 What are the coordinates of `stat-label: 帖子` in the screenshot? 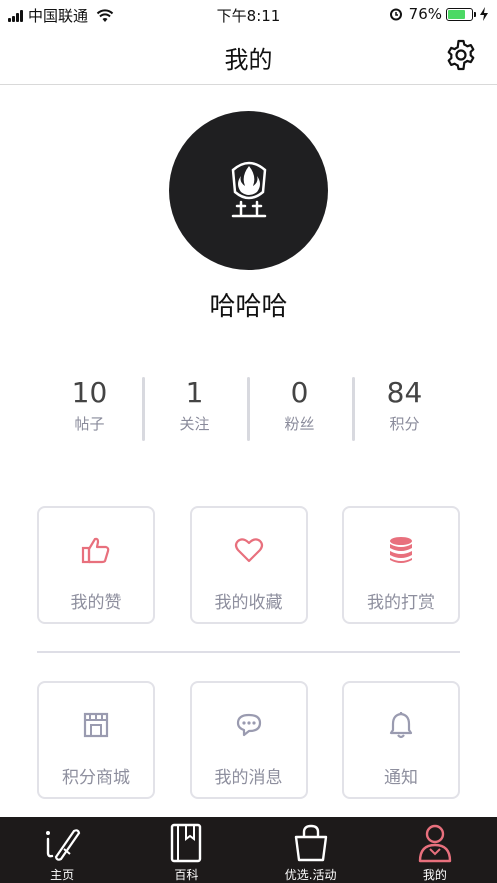 It's located at (89, 424).